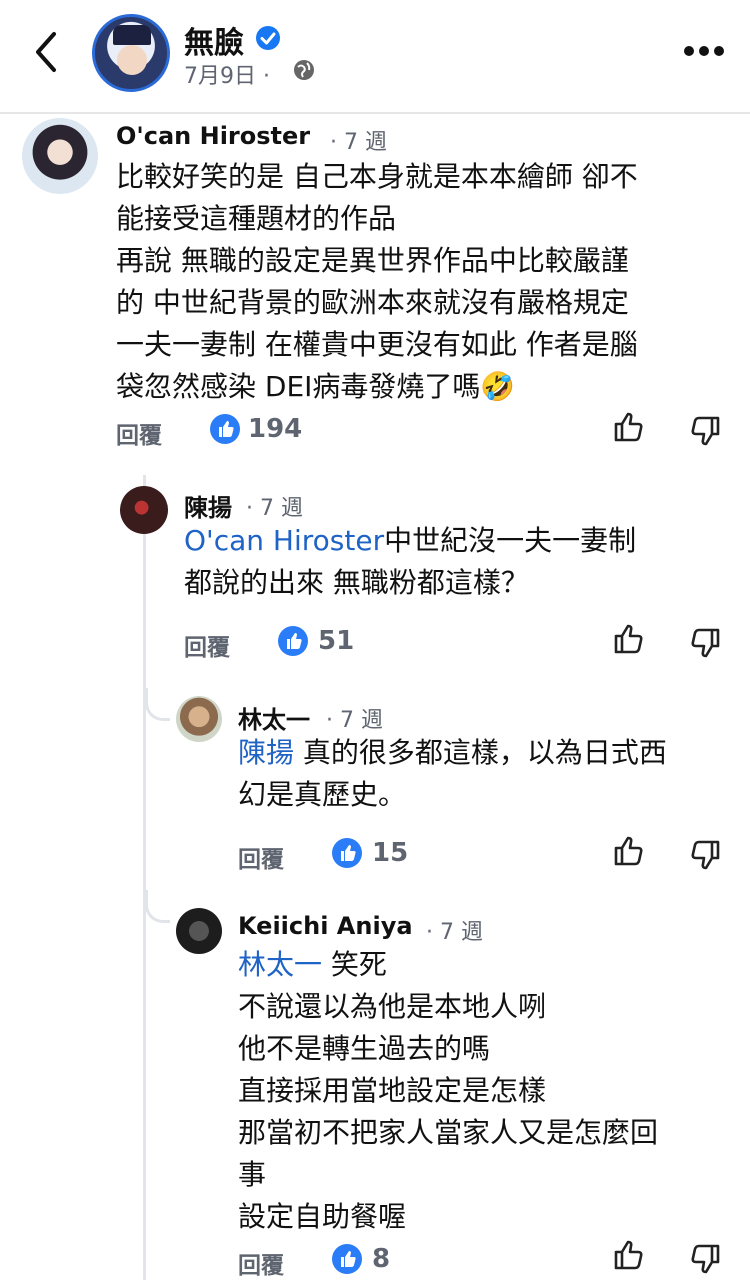  What do you see at coordinates (214, 40) in the screenshot?
I see `page-name: 無臉` at bounding box center [214, 40].